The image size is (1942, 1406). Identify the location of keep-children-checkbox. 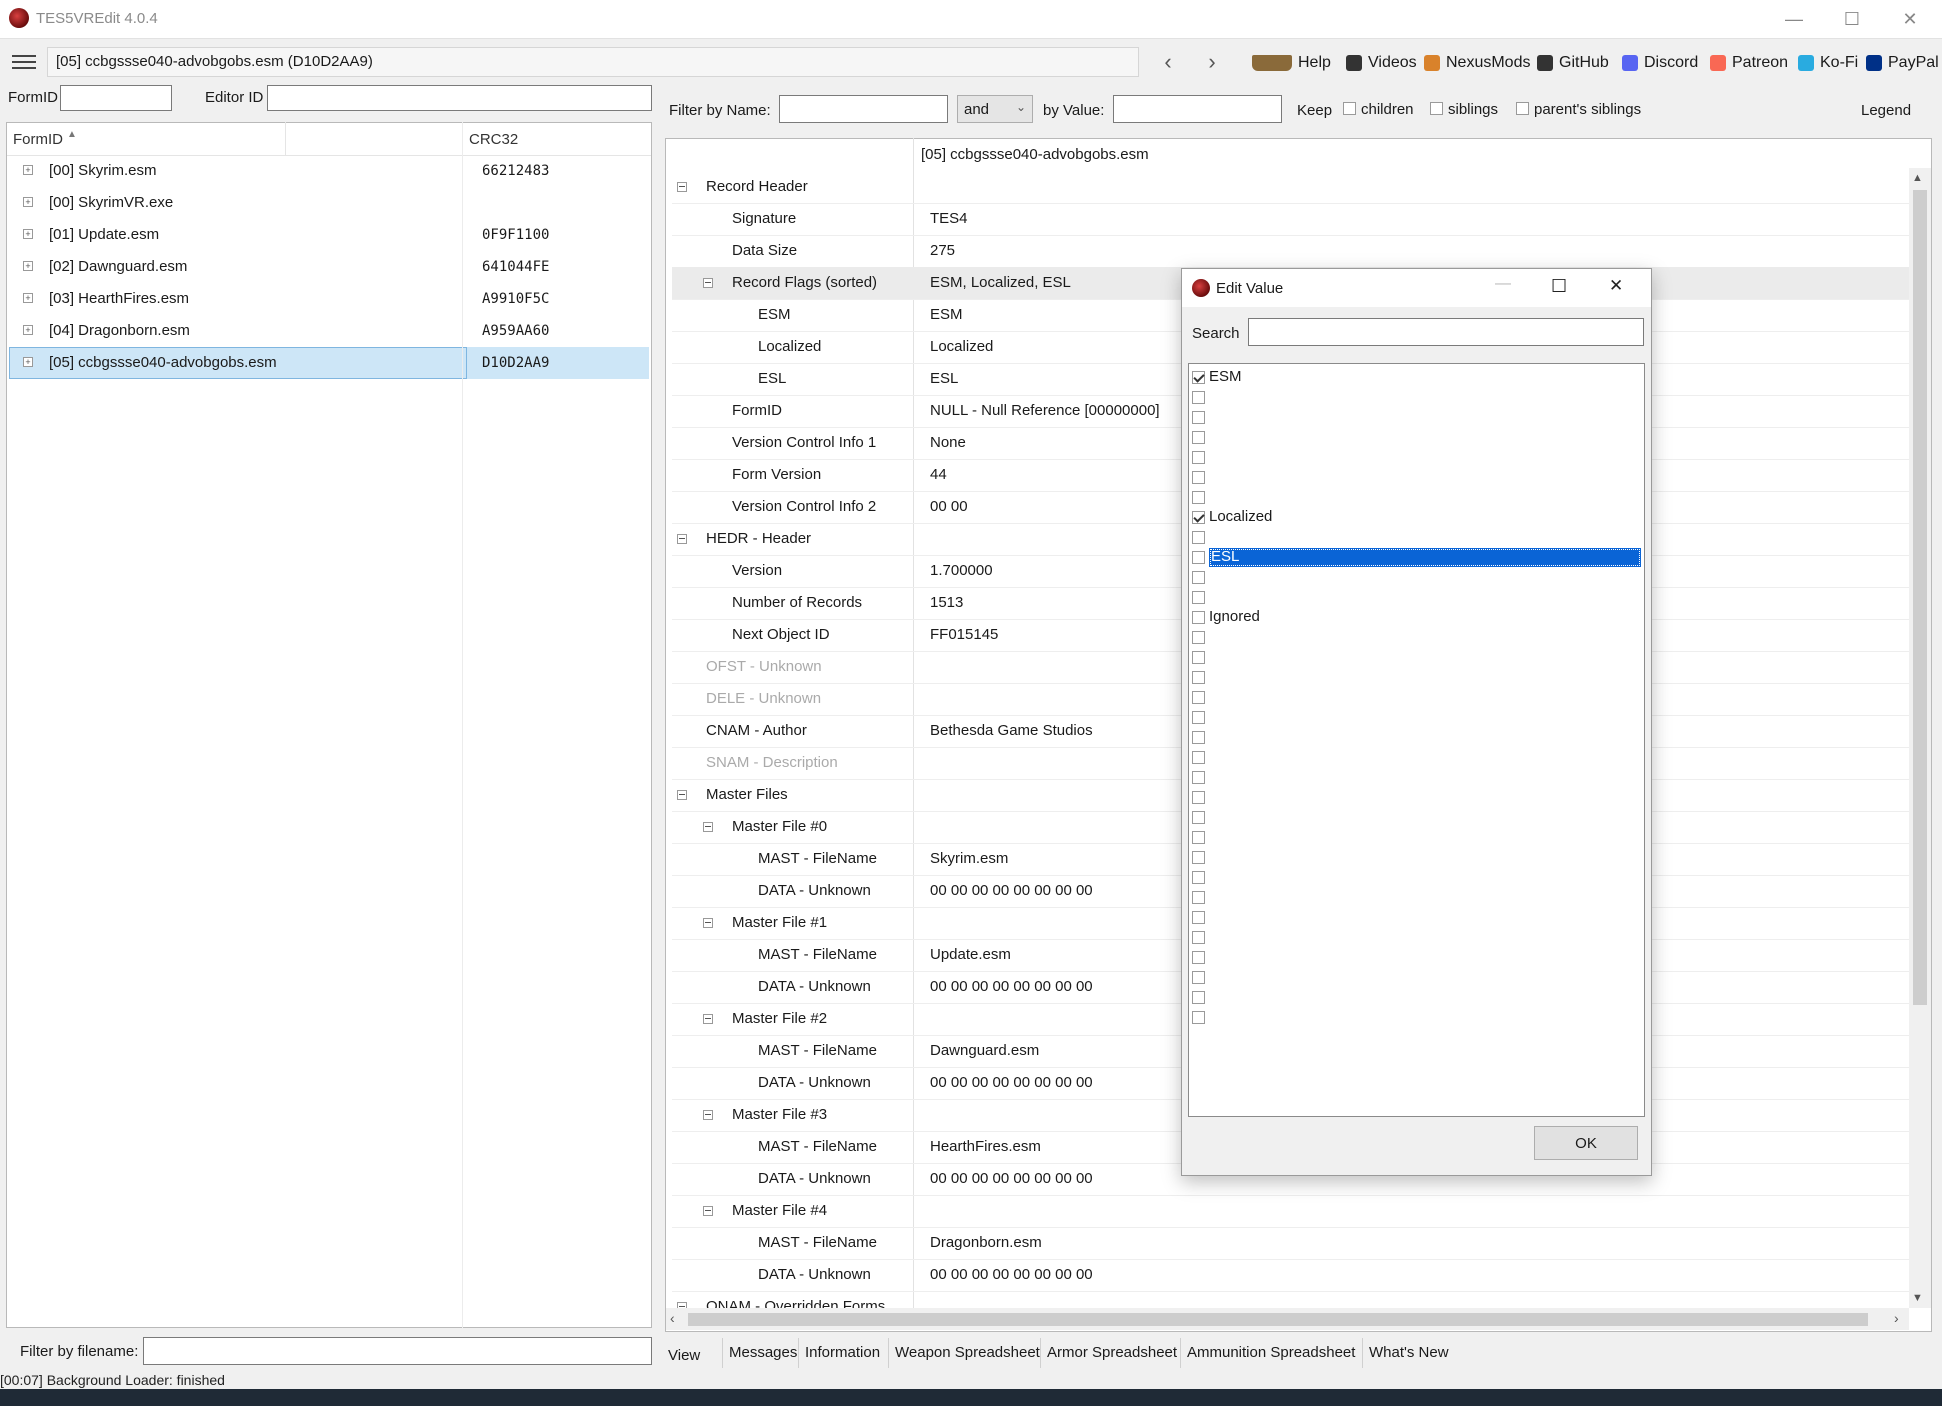
(1349, 108).